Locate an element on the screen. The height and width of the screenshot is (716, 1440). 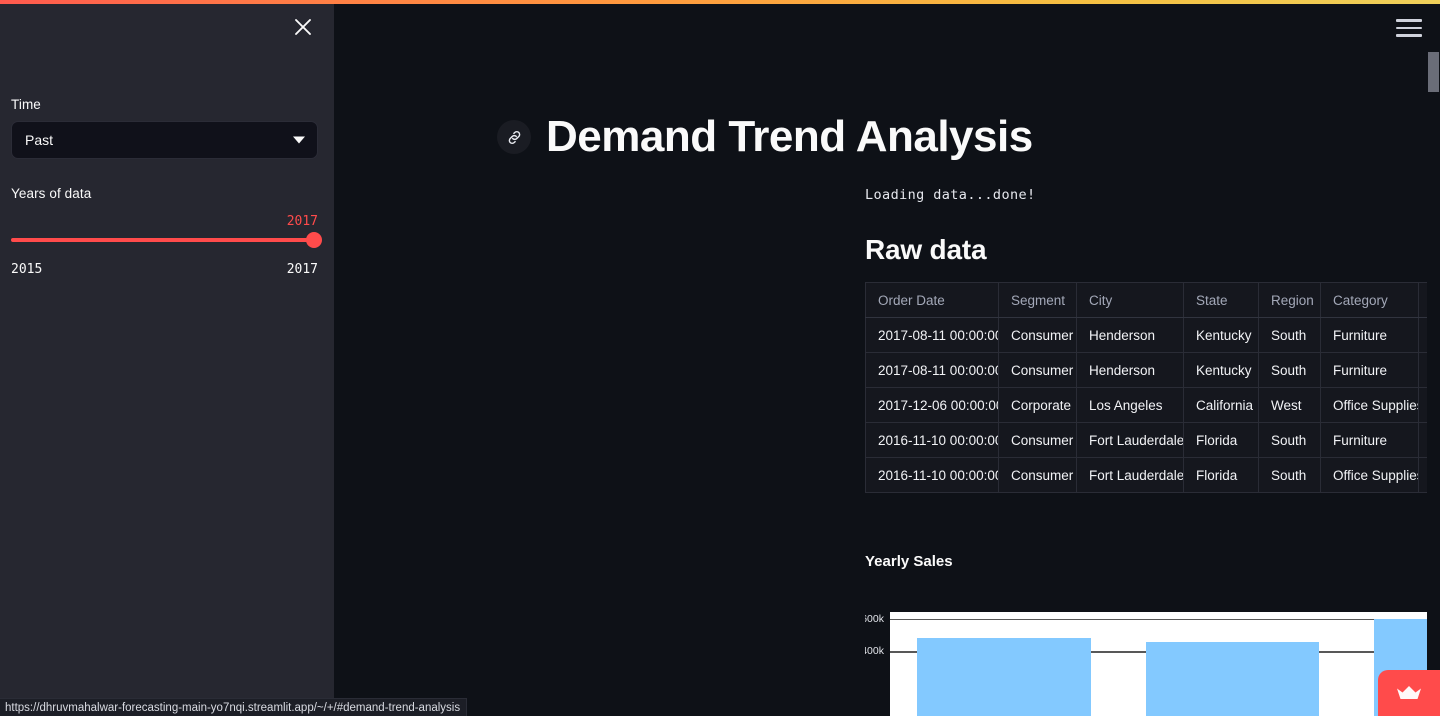
time-select: Past is located at coordinates (164, 139).